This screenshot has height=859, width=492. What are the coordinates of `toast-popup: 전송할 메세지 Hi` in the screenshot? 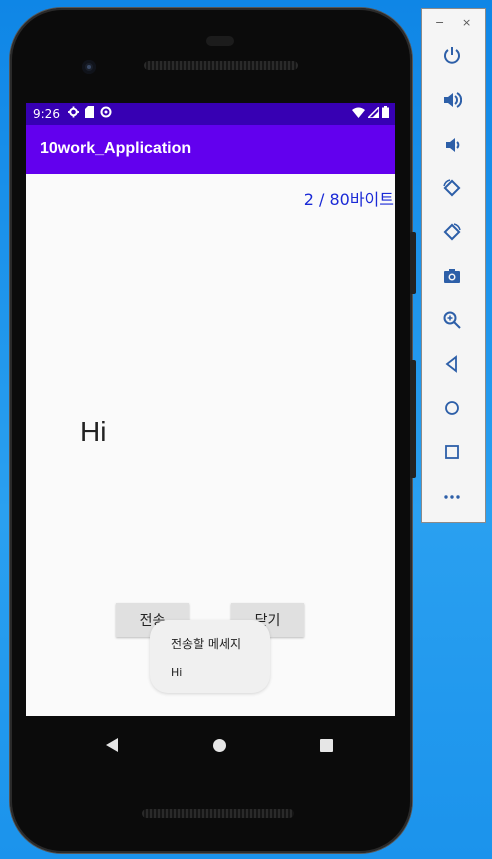 It's located at (210, 656).